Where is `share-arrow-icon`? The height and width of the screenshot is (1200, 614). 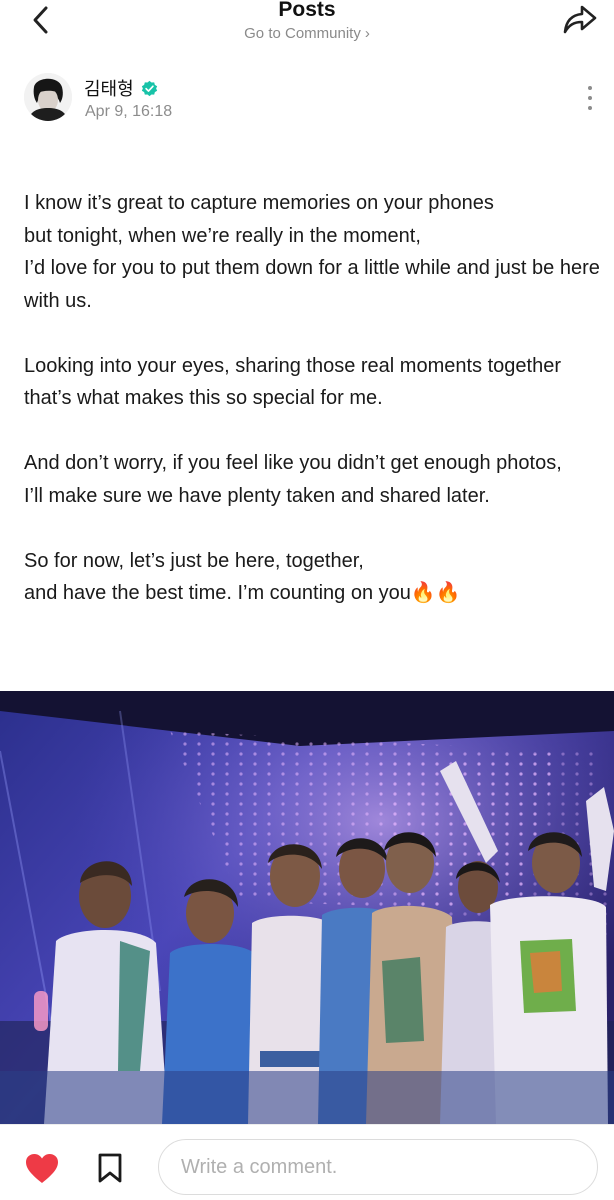
share-arrow-icon is located at coordinates (580, 19).